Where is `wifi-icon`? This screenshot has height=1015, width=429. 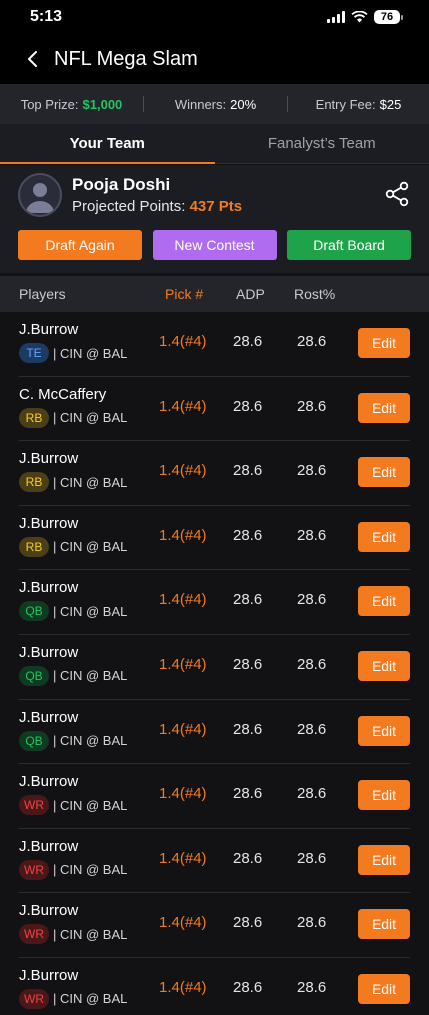
wifi-icon is located at coordinates (359, 17).